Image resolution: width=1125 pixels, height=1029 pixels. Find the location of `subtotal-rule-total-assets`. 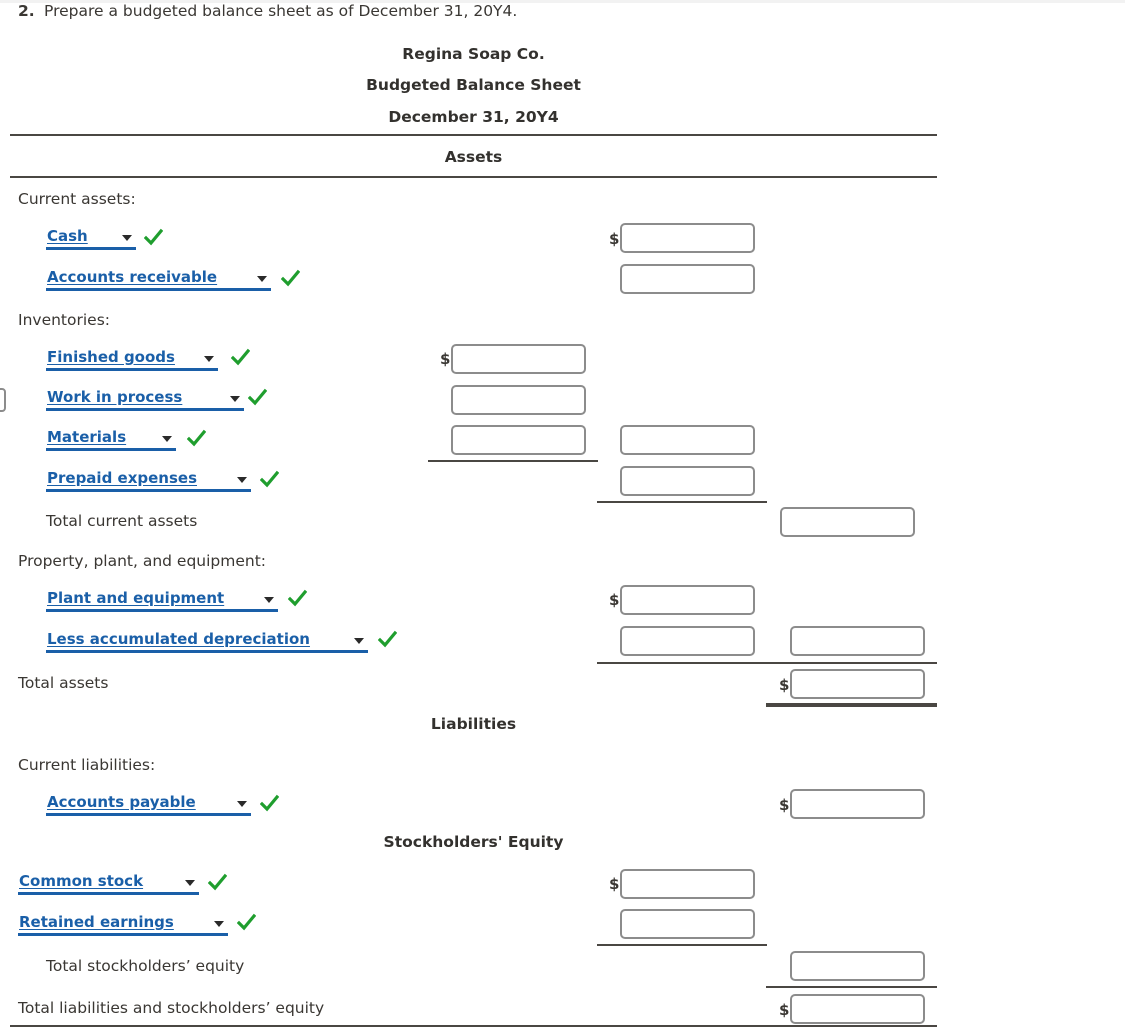

subtotal-rule-total-assets is located at coordinates (767, 663).